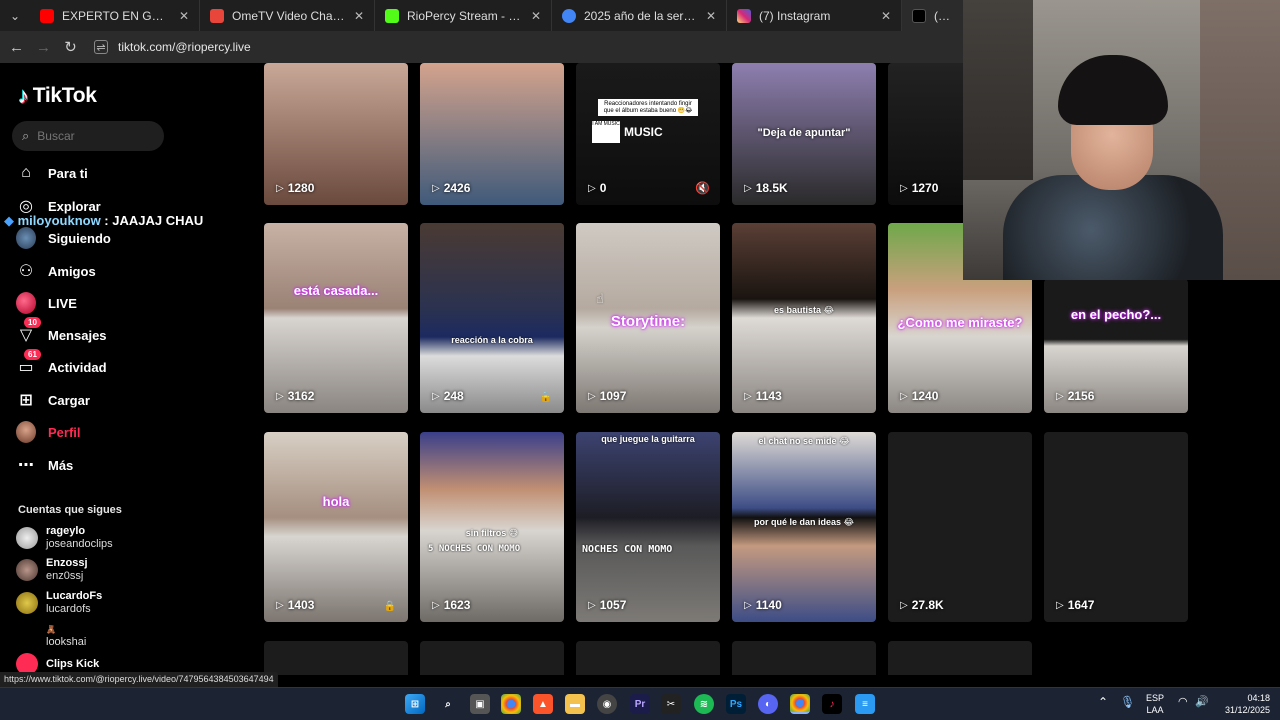 The width and height of the screenshot is (1280, 720). Describe the element at coordinates (736, 704) in the screenshot. I see `photoshop-icon: Ps` at that location.